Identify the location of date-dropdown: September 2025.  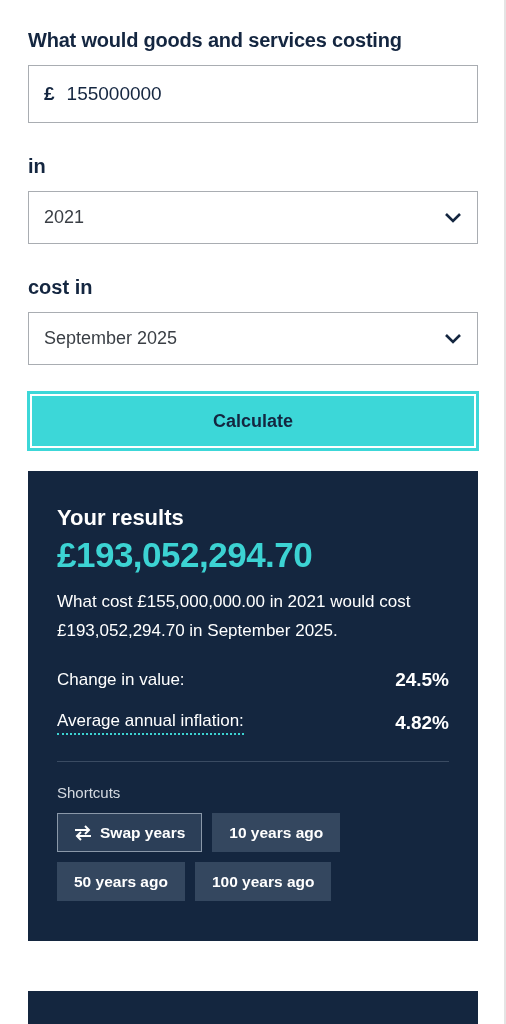
(253, 338).